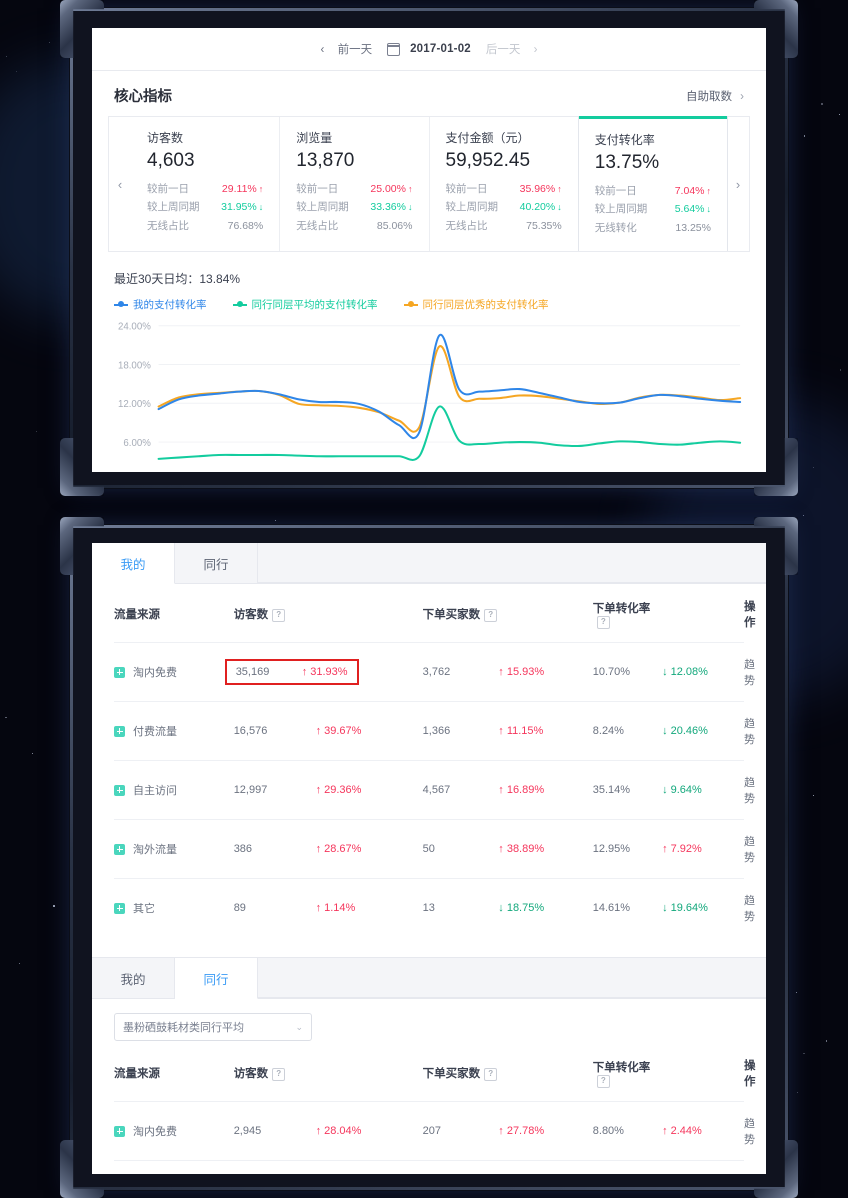  Describe the element at coordinates (205, 137) in the screenshot. I see `metric-name: 访客数` at that location.